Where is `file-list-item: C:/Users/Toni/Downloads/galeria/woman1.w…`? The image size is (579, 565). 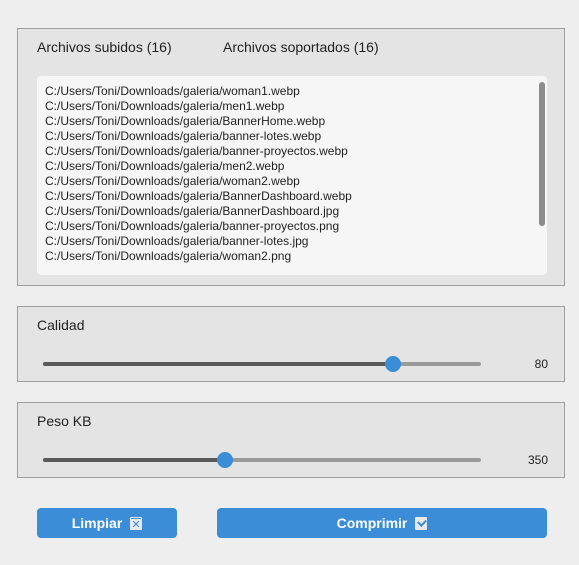 file-list-item: C:/Users/Toni/Downloads/galeria/woman1.w… is located at coordinates (198, 91).